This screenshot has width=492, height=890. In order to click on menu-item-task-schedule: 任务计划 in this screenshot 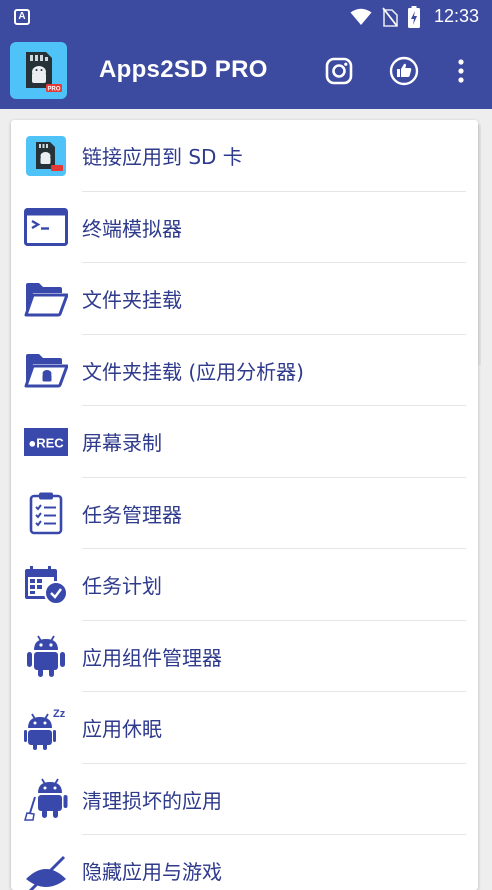, I will do `click(244, 585)`.